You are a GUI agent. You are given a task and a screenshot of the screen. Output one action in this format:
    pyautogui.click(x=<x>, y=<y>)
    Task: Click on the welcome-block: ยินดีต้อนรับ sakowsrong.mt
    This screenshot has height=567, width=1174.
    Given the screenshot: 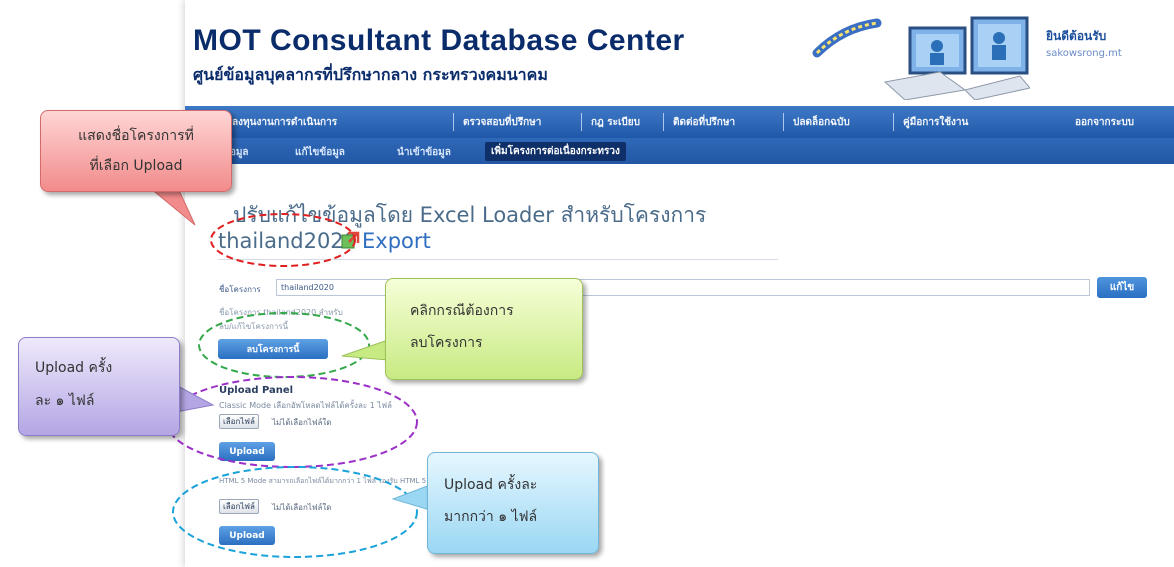 What is the action you would take?
    pyautogui.click(x=1084, y=43)
    